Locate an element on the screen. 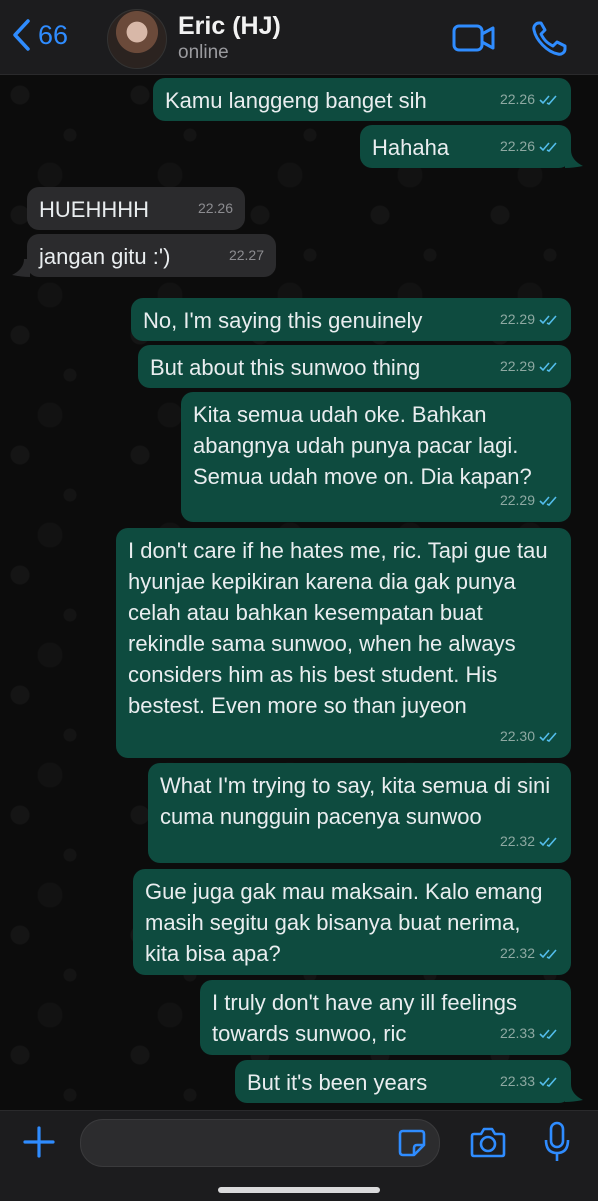  message-input is located at coordinates (260, 1143).